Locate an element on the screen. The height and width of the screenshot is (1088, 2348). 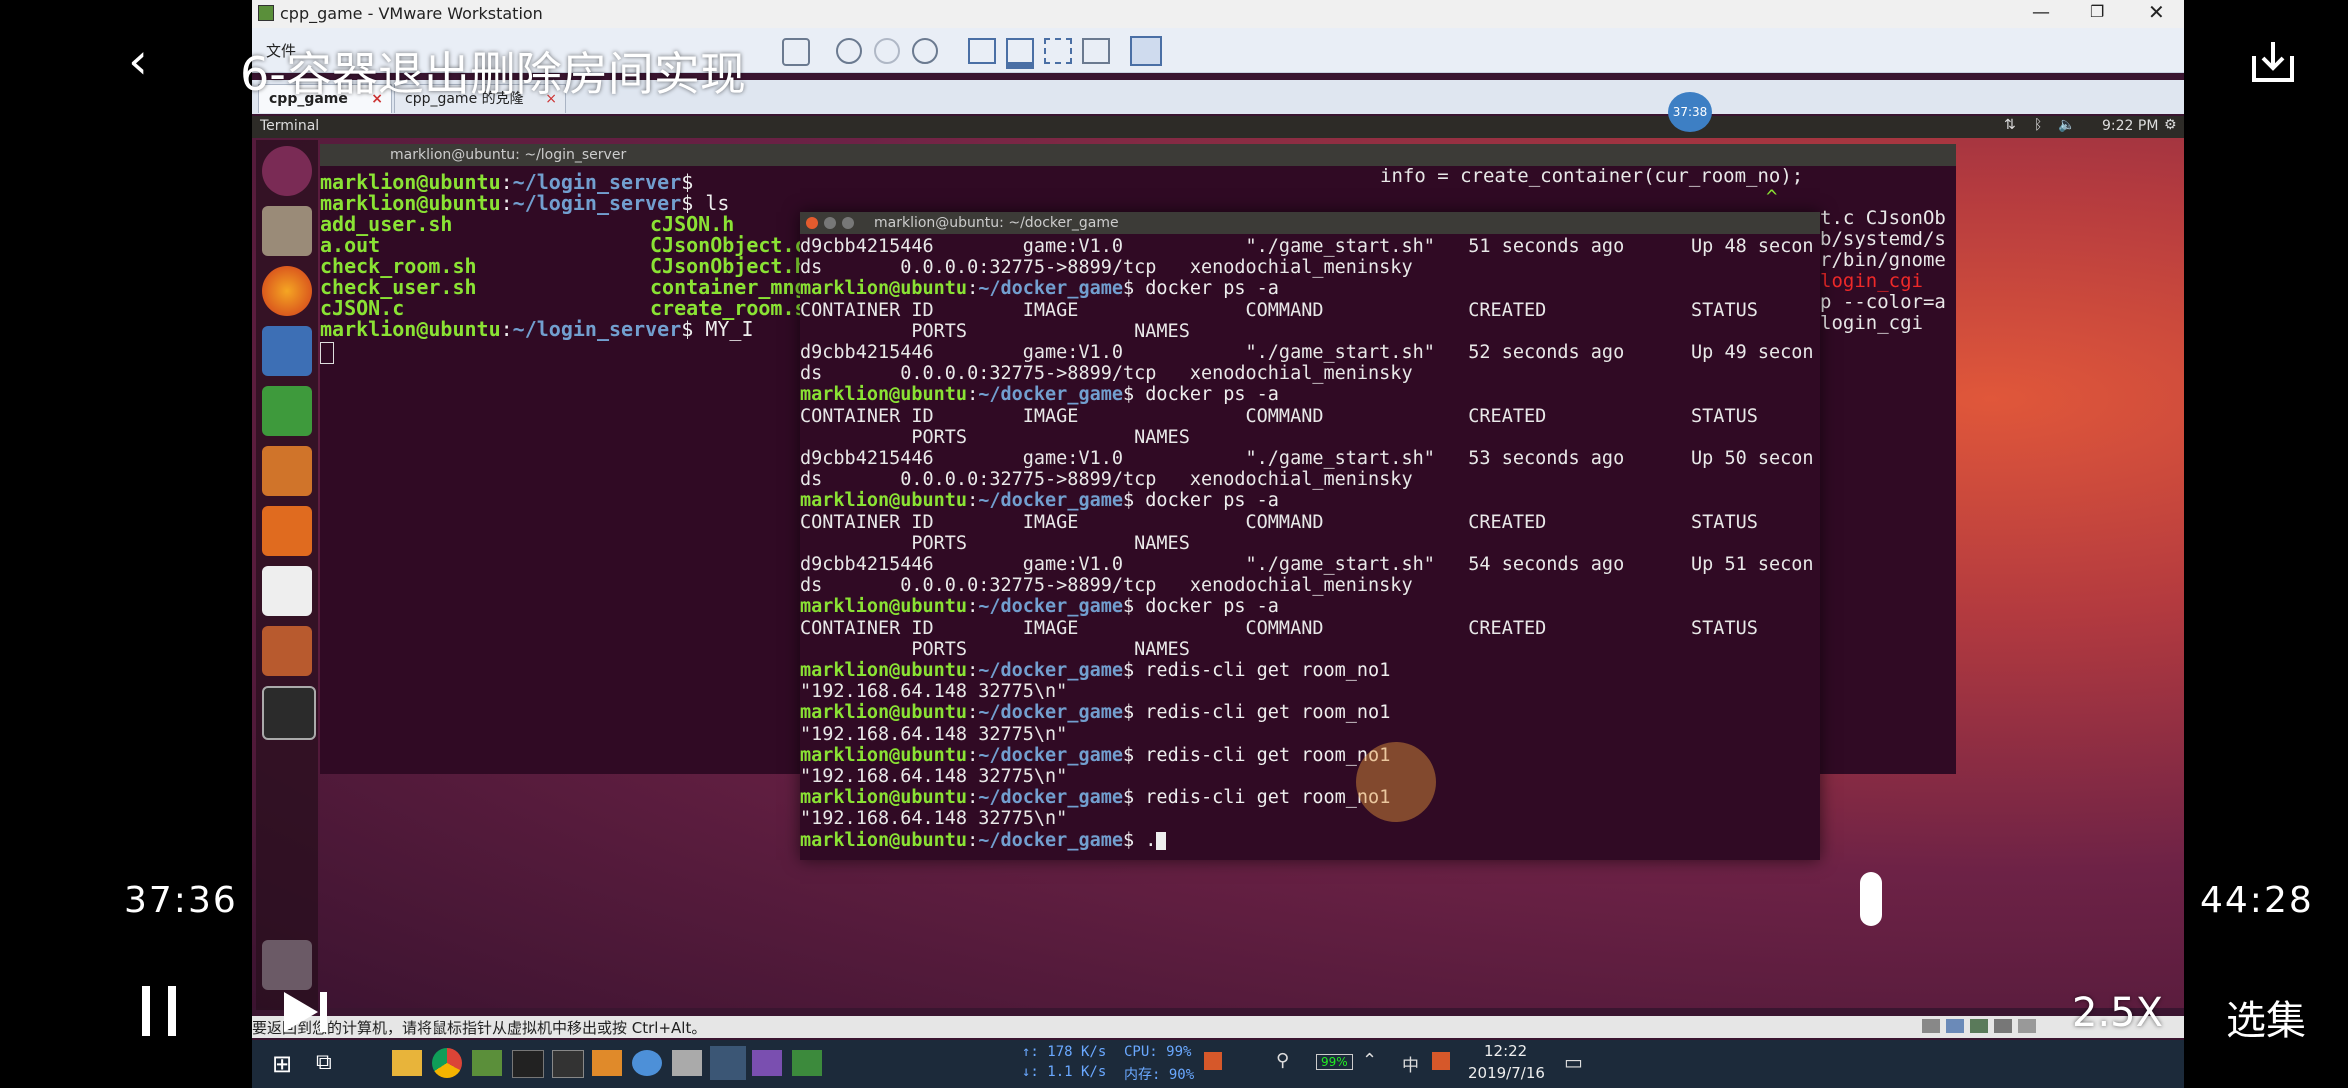
network-icon: ⇅ is located at coordinates (2010, 125).